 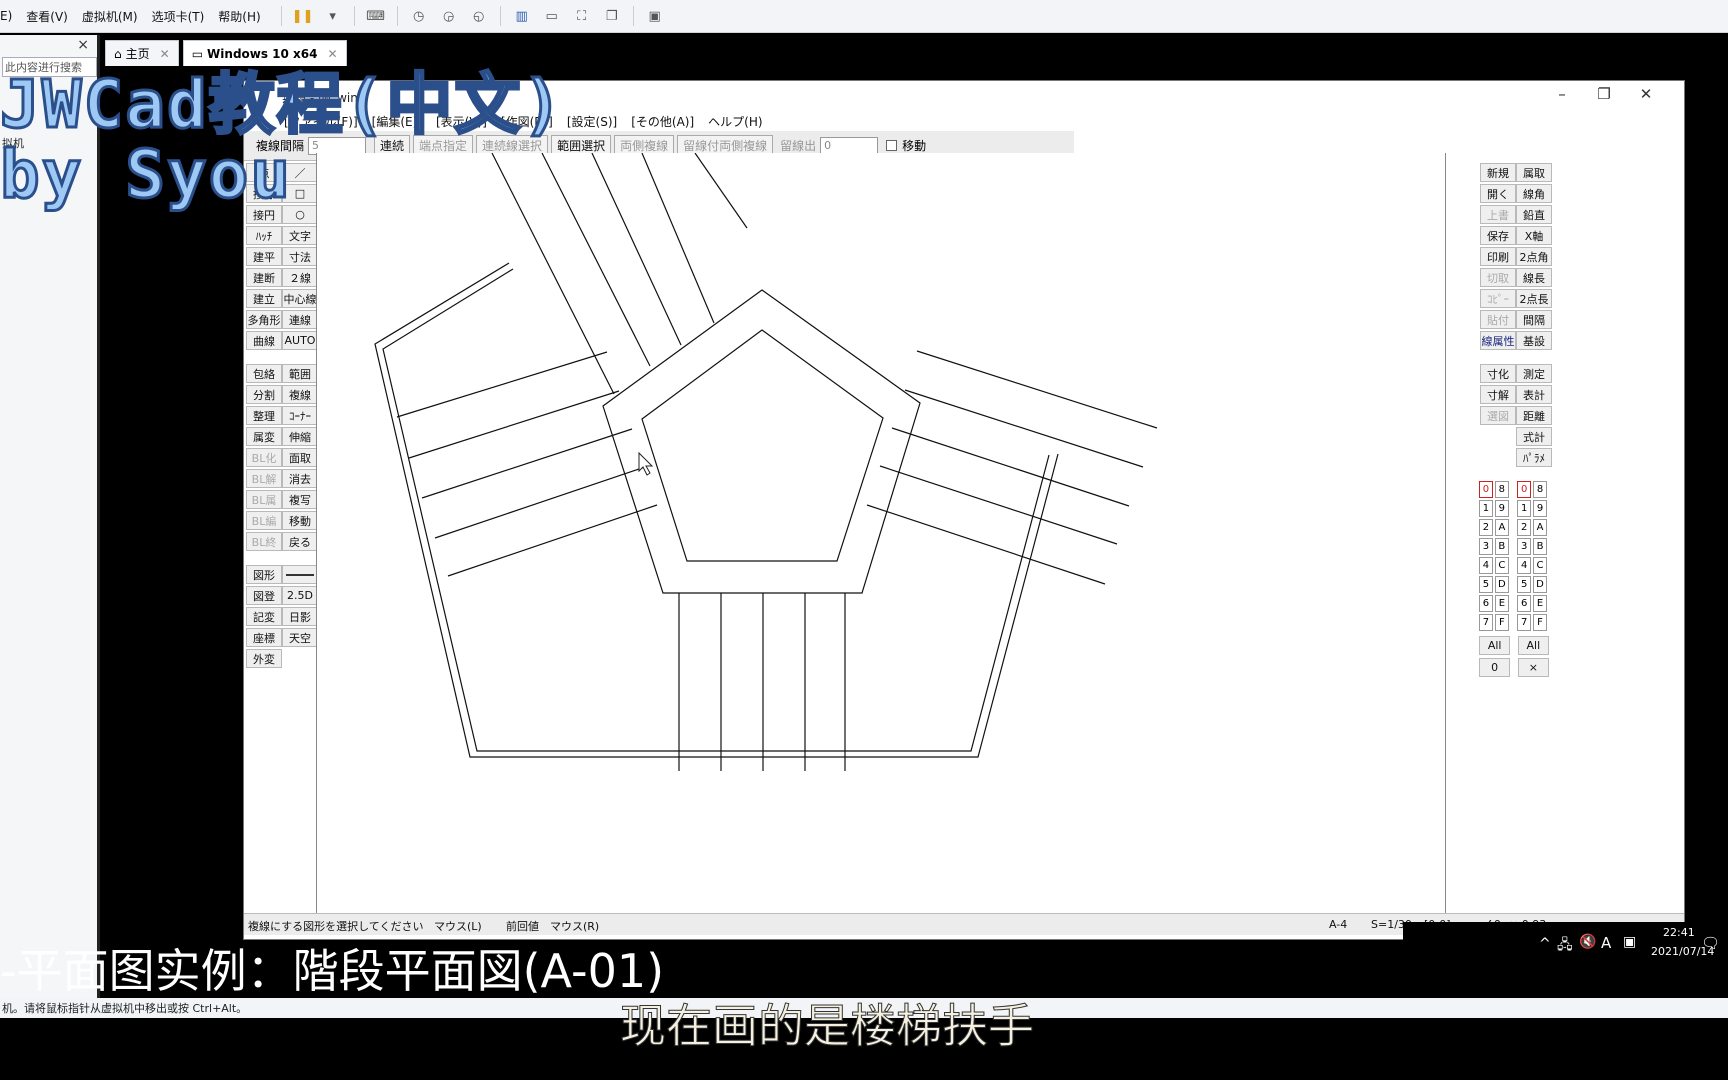 What do you see at coordinates (1534, 235) in the screenshot?
I see `tool-x-axis: X軸` at bounding box center [1534, 235].